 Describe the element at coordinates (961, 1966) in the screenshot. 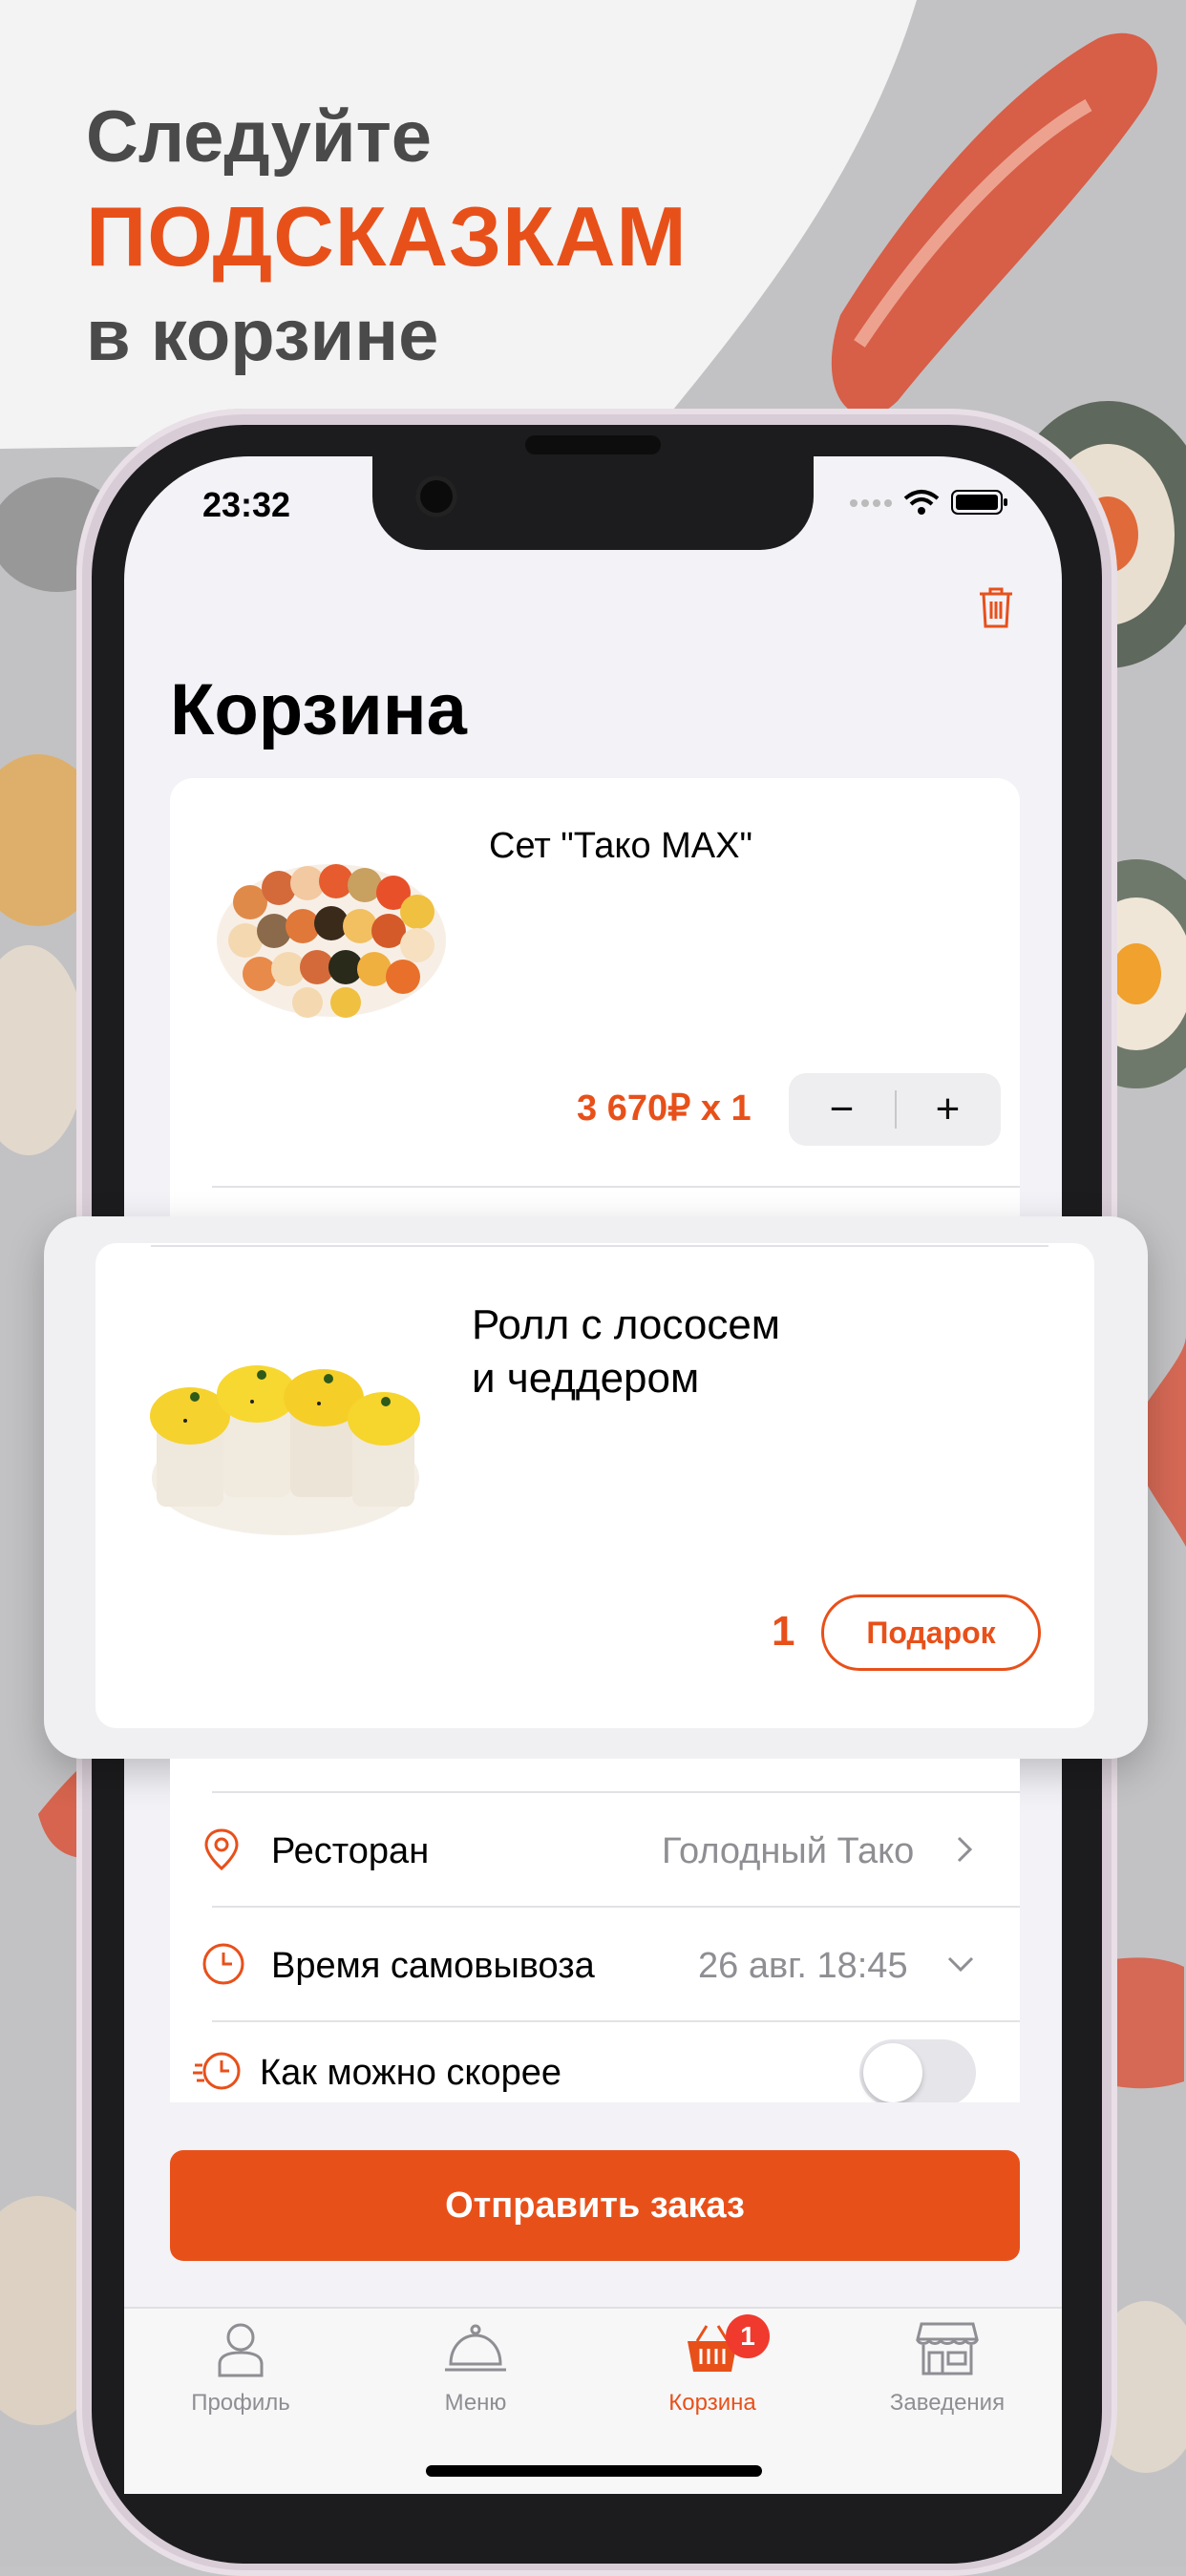

I see `chevron-down-icon` at that location.